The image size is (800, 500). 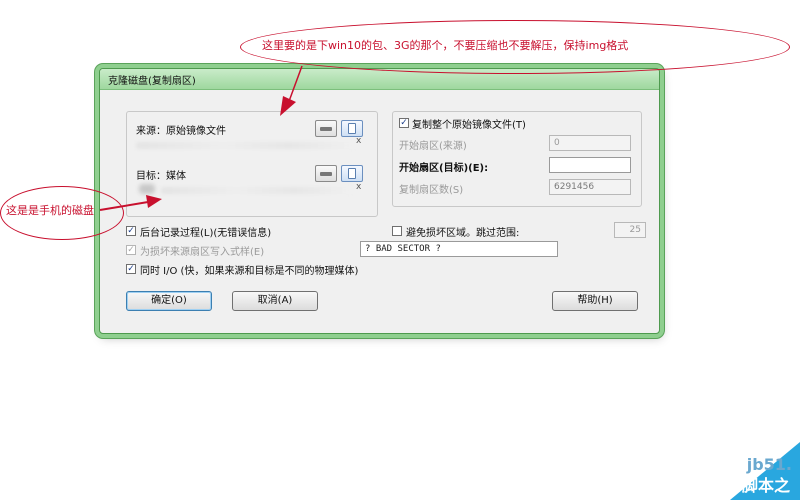 What do you see at coordinates (295, 85) in the screenshot?
I see `top-arrow-line` at bounding box center [295, 85].